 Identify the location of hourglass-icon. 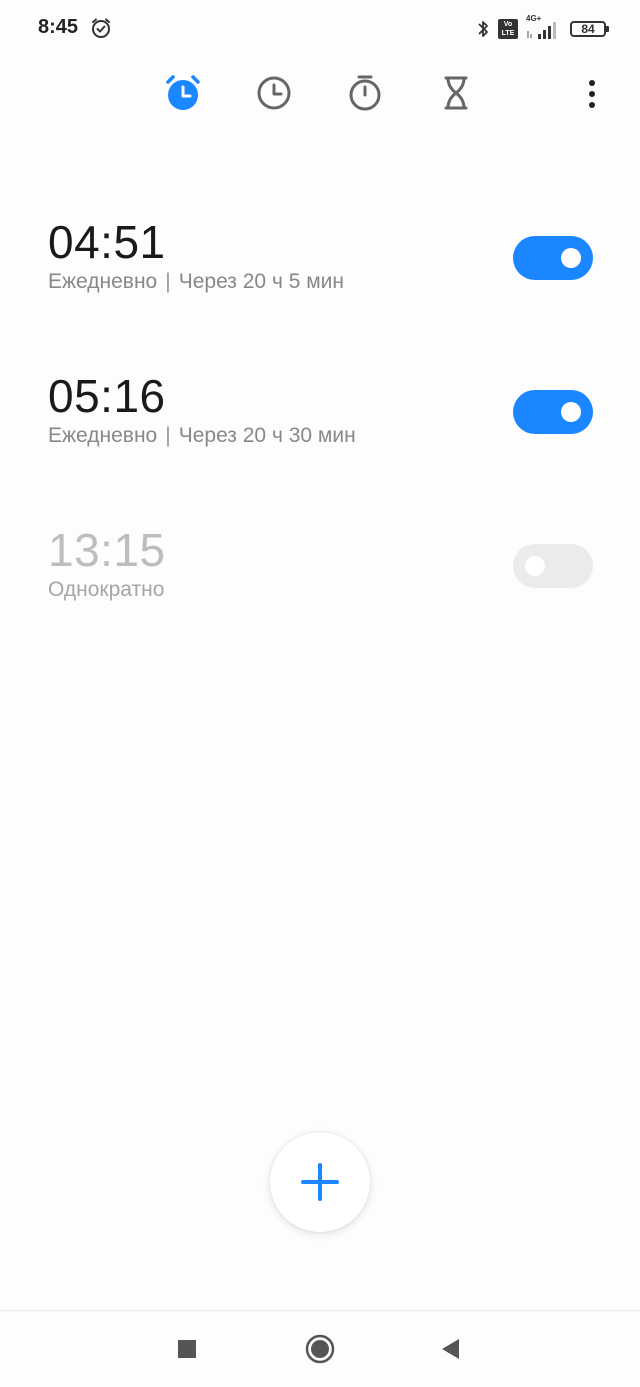
(456, 93).